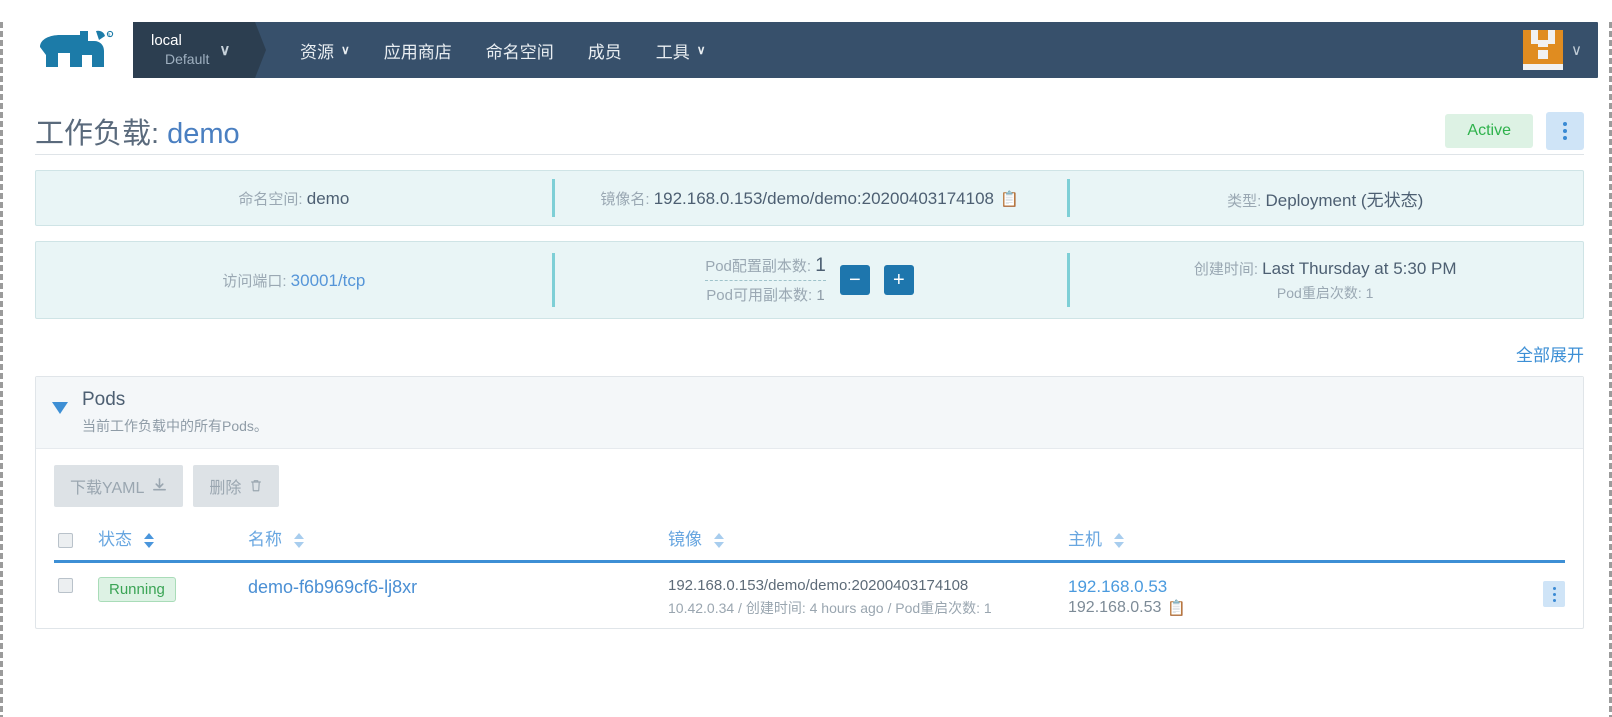 The height and width of the screenshot is (717, 1612). I want to click on svg-text: R, so click(108, 34).